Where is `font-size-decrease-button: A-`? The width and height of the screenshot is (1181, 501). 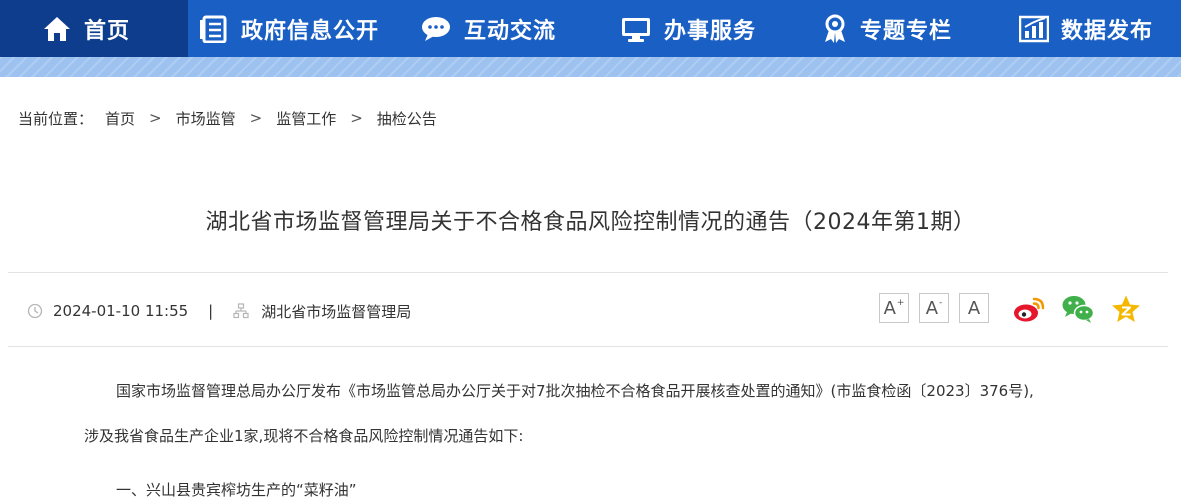 font-size-decrease-button: A- is located at coordinates (934, 308).